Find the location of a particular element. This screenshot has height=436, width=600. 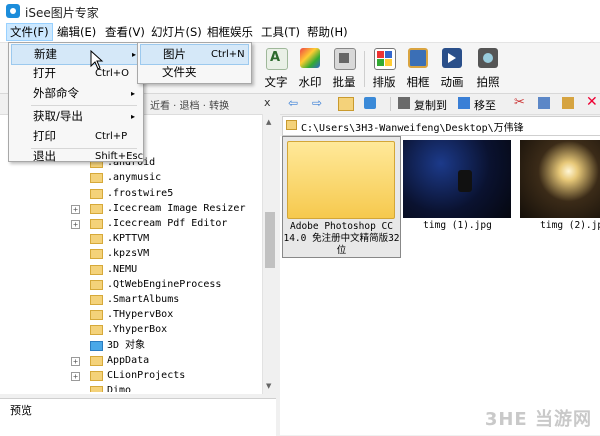

path-bar: C:\Users\3H3-Wanweifeng\Desktop\万伟锋 is located at coordinates (441, 126).